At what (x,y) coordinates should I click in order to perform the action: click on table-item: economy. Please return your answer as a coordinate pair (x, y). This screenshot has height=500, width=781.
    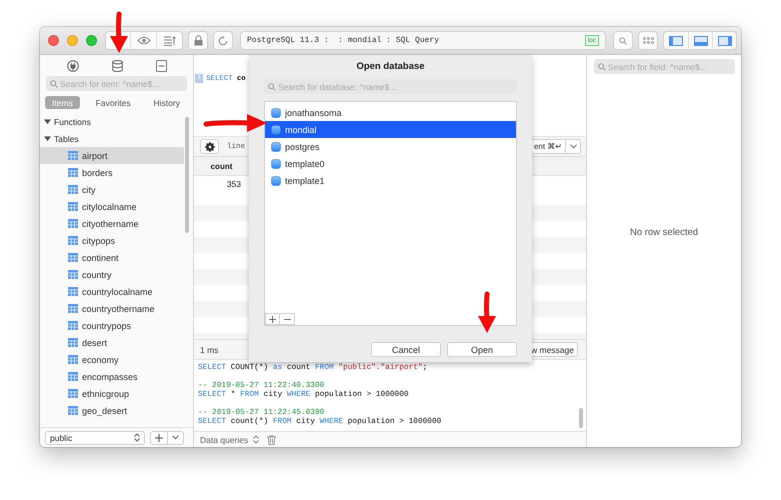
    Looking at the image, I should click on (112, 359).